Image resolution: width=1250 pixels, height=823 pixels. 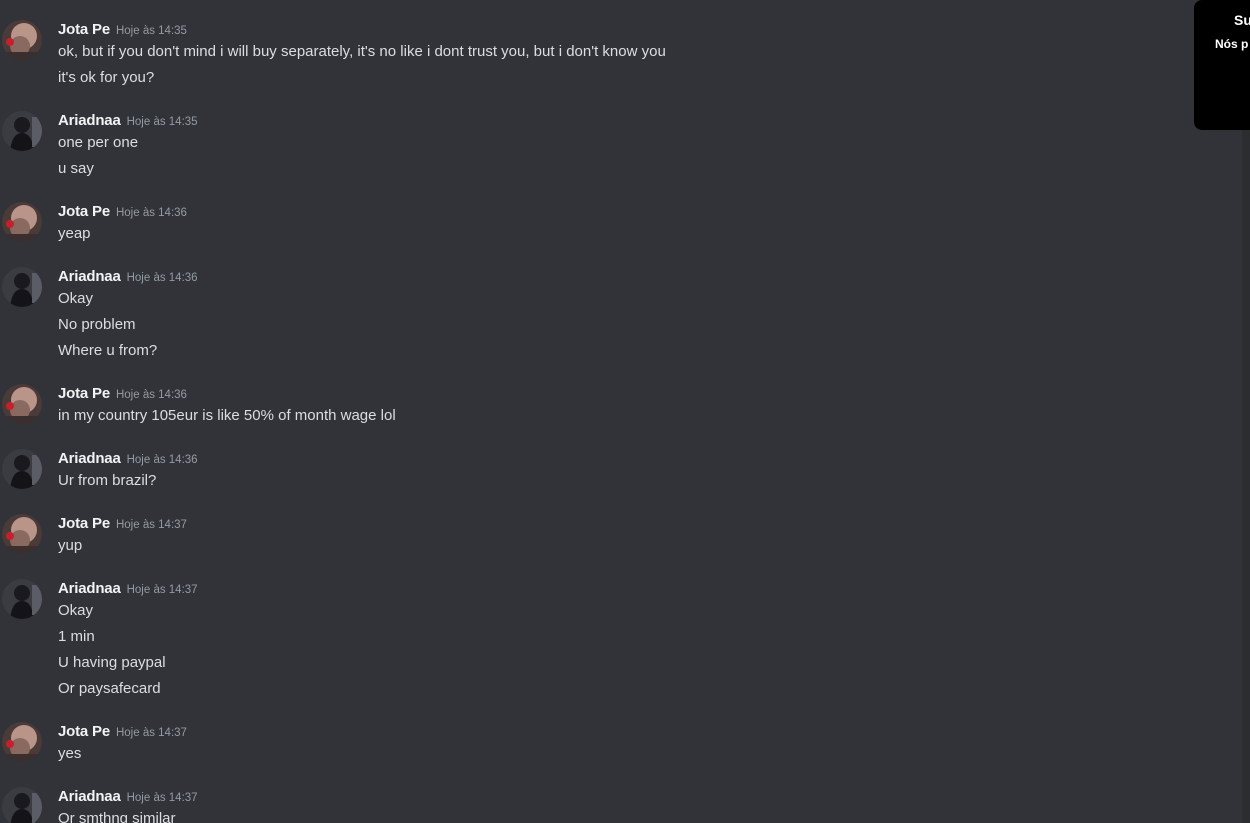 What do you see at coordinates (1232, 44) in the screenshot?
I see `popup-text: Nós p` at bounding box center [1232, 44].